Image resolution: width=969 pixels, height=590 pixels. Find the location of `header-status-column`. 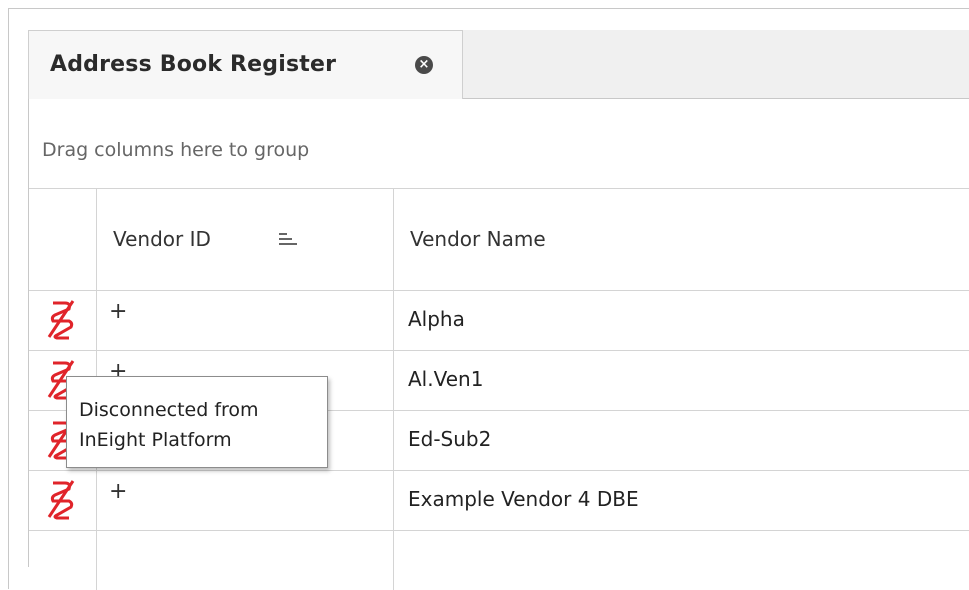

header-status-column is located at coordinates (63, 239).